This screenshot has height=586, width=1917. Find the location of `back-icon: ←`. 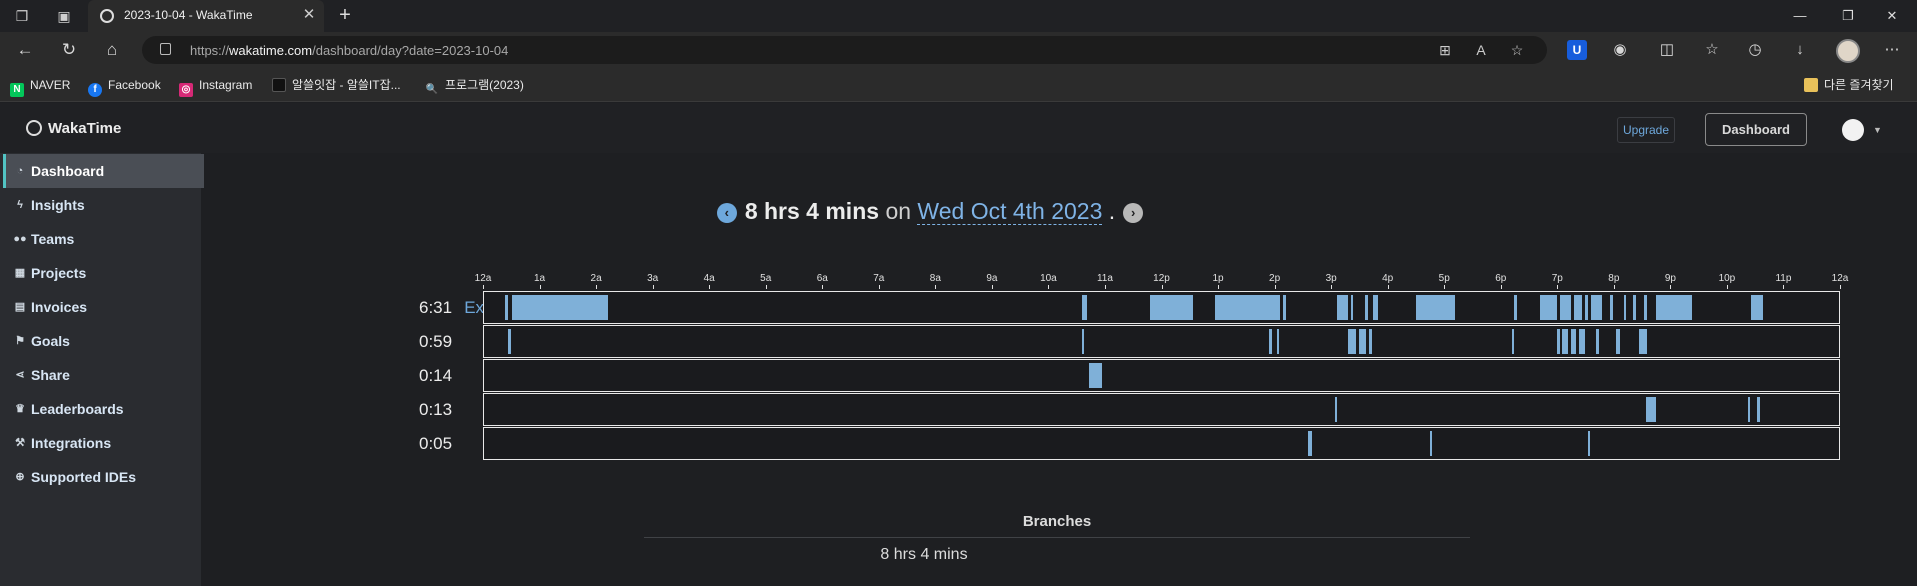

back-icon: ← is located at coordinates (25, 50).